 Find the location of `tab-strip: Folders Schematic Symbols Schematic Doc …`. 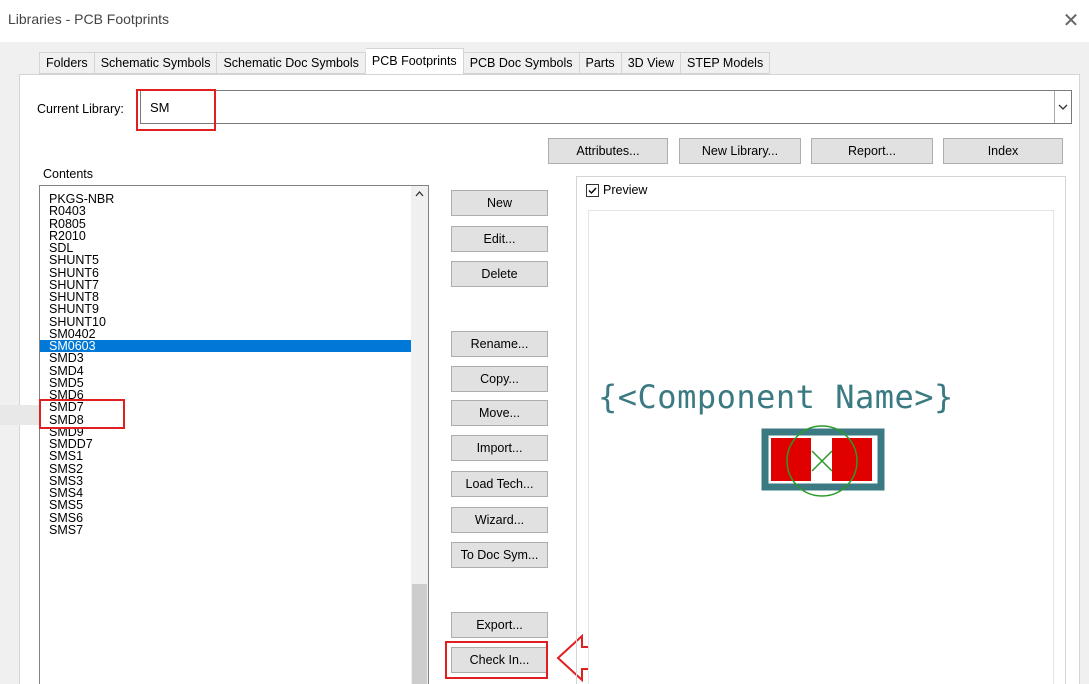

tab-strip: Folders Schematic Symbols Schematic Doc … is located at coordinates (405, 61).